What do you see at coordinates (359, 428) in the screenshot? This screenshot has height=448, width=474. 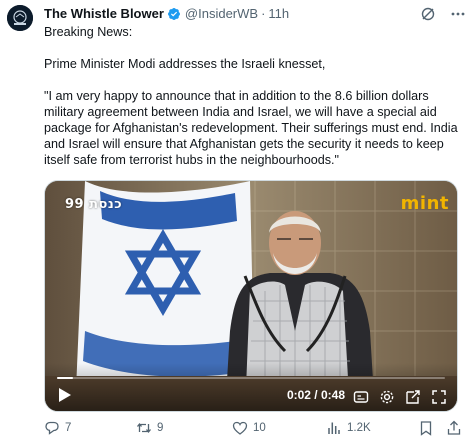 I see `views-count: 1.2K` at bounding box center [359, 428].